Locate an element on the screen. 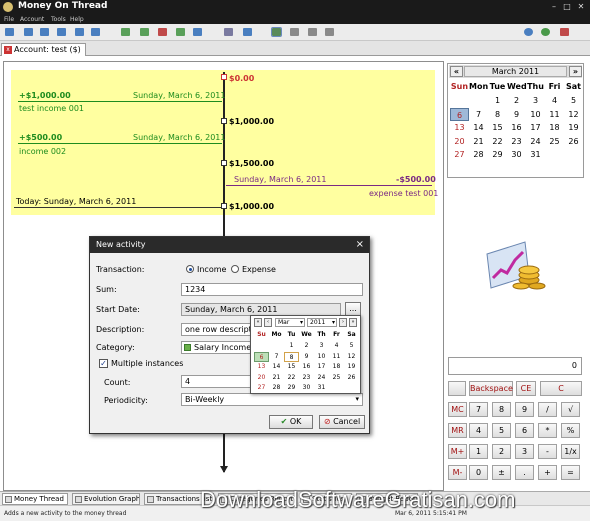  picker-day: 1 is located at coordinates (291, 346).